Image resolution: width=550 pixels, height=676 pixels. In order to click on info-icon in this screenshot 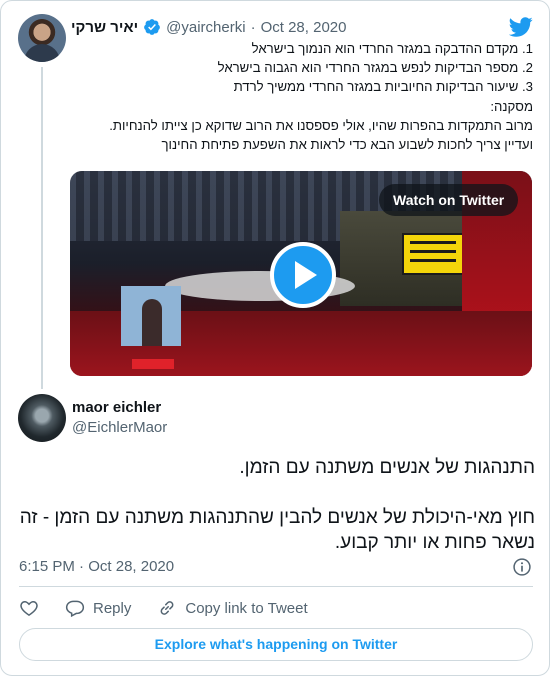, I will do `click(522, 567)`.